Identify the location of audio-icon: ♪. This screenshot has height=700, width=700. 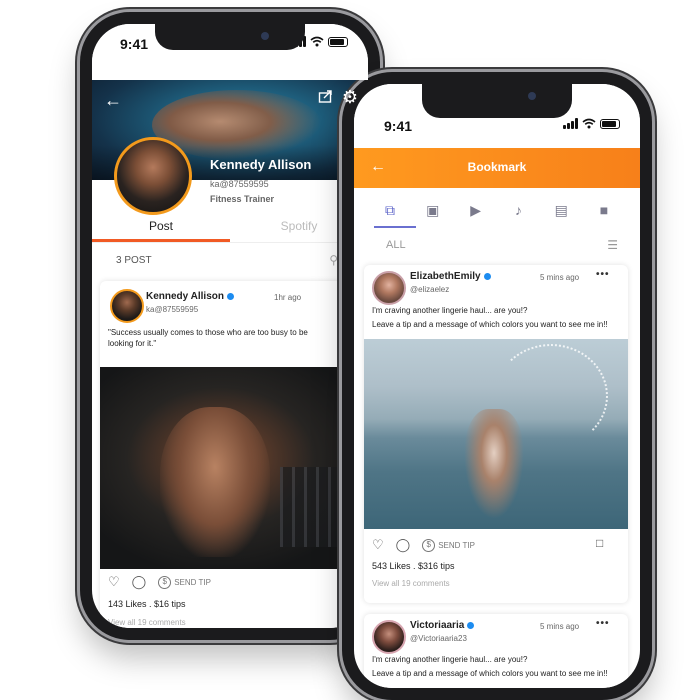
(518, 210).